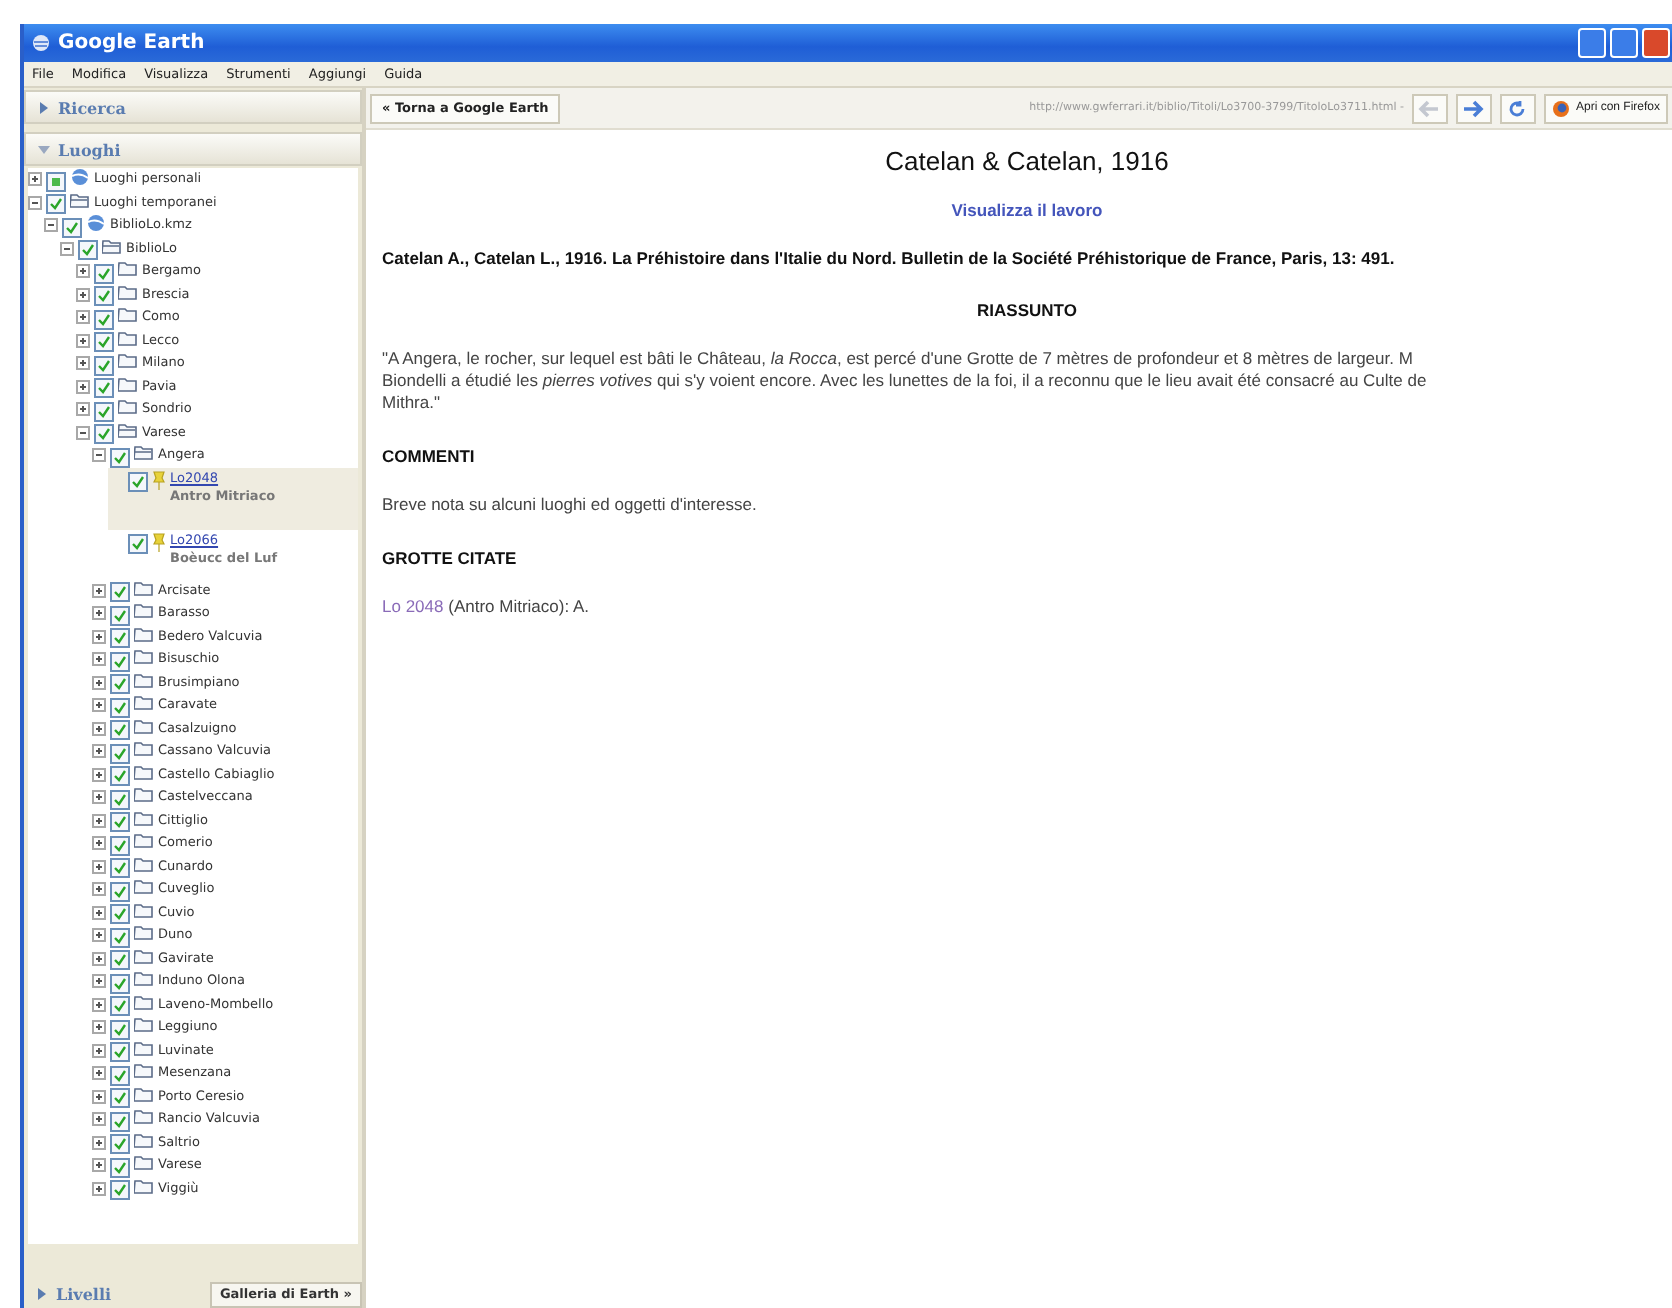  I want to click on view-work-link: Visualizza il lavoro, so click(1027, 210).